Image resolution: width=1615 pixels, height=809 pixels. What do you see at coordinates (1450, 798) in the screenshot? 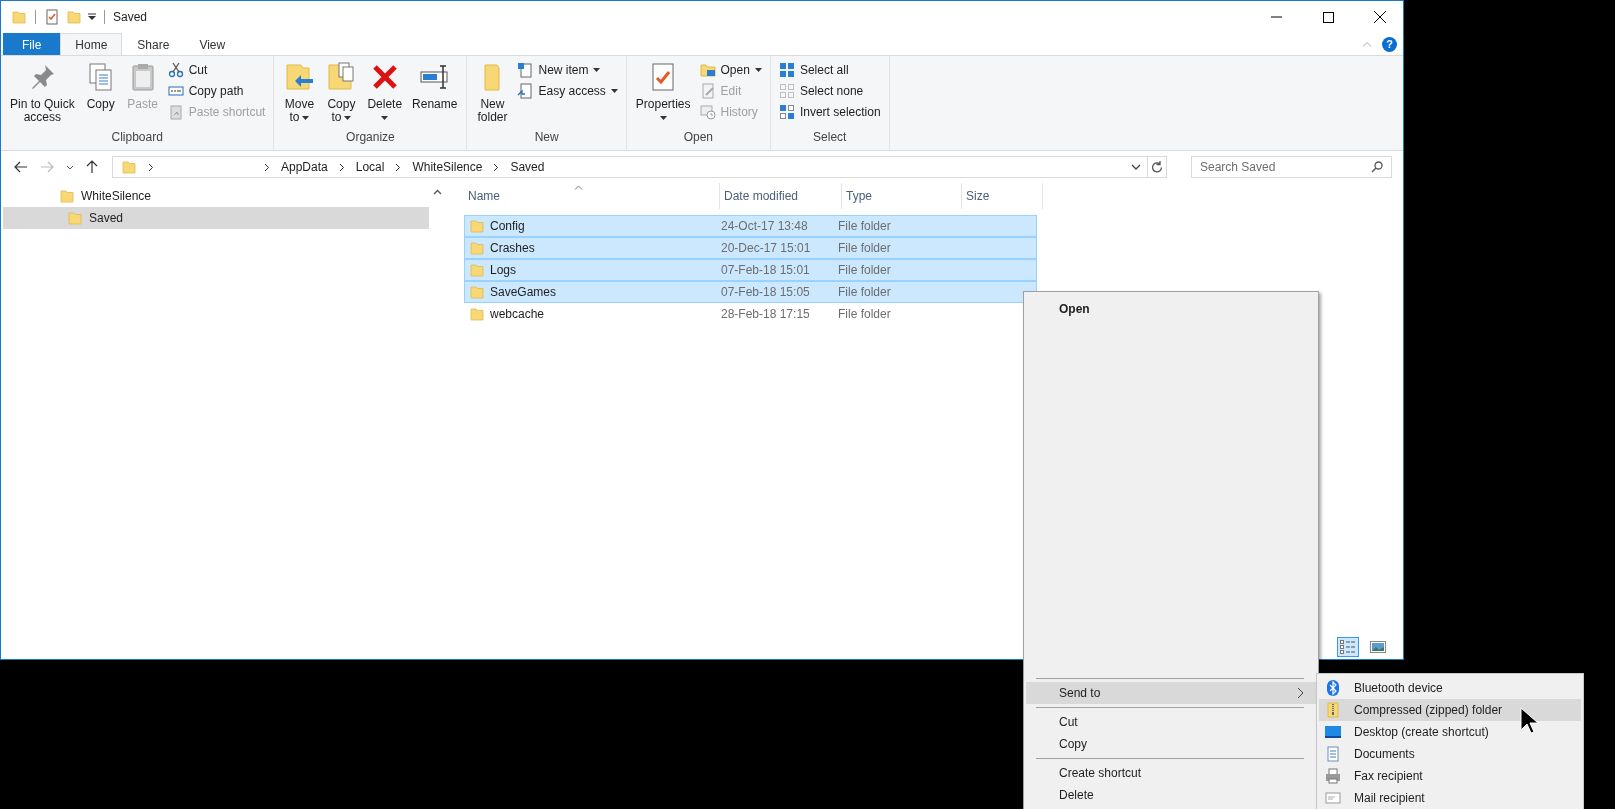
I see `menu-item: Mail recipient` at bounding box center [1450, 798].